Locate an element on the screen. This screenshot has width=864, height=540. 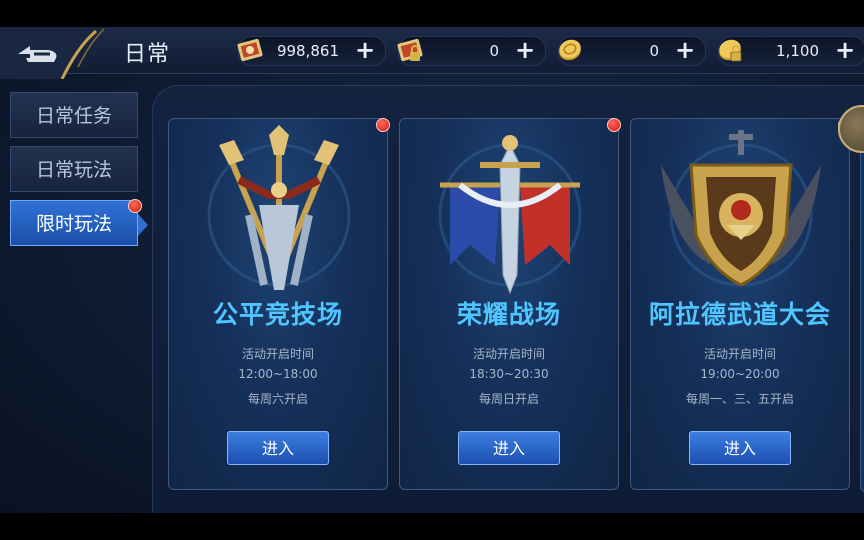
top-bar: 日常 998,861 + 0 + 0 + 1,100 + is located at coordinates (432, 53).